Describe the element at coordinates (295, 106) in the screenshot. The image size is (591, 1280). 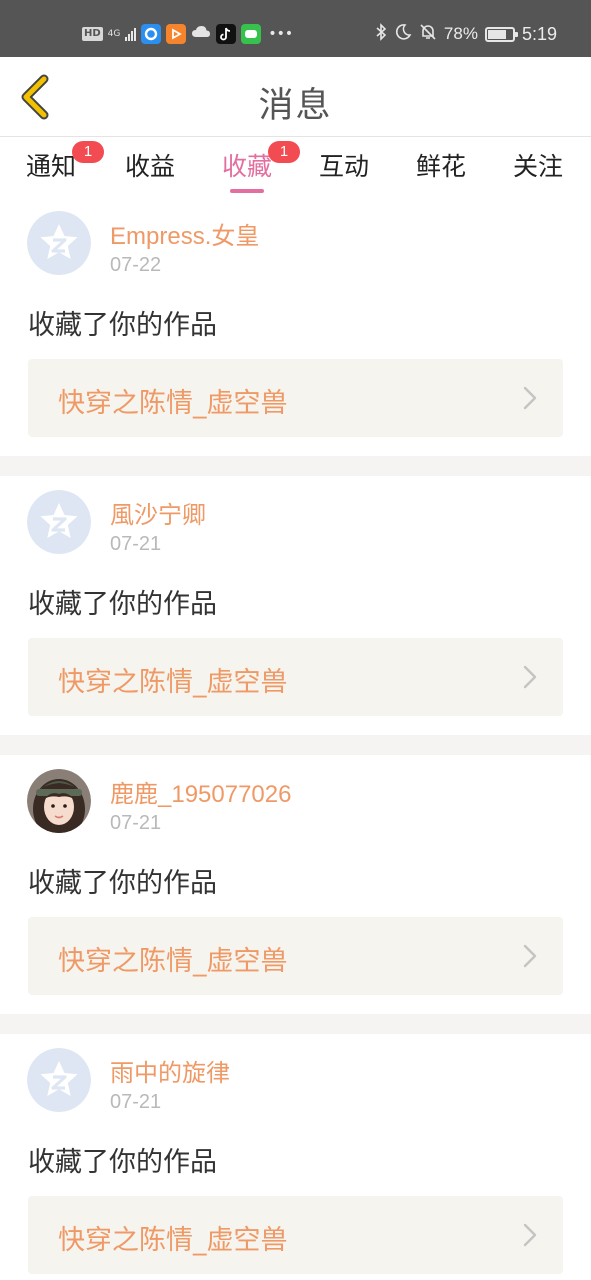
I see `page-title: 消息` at that location.